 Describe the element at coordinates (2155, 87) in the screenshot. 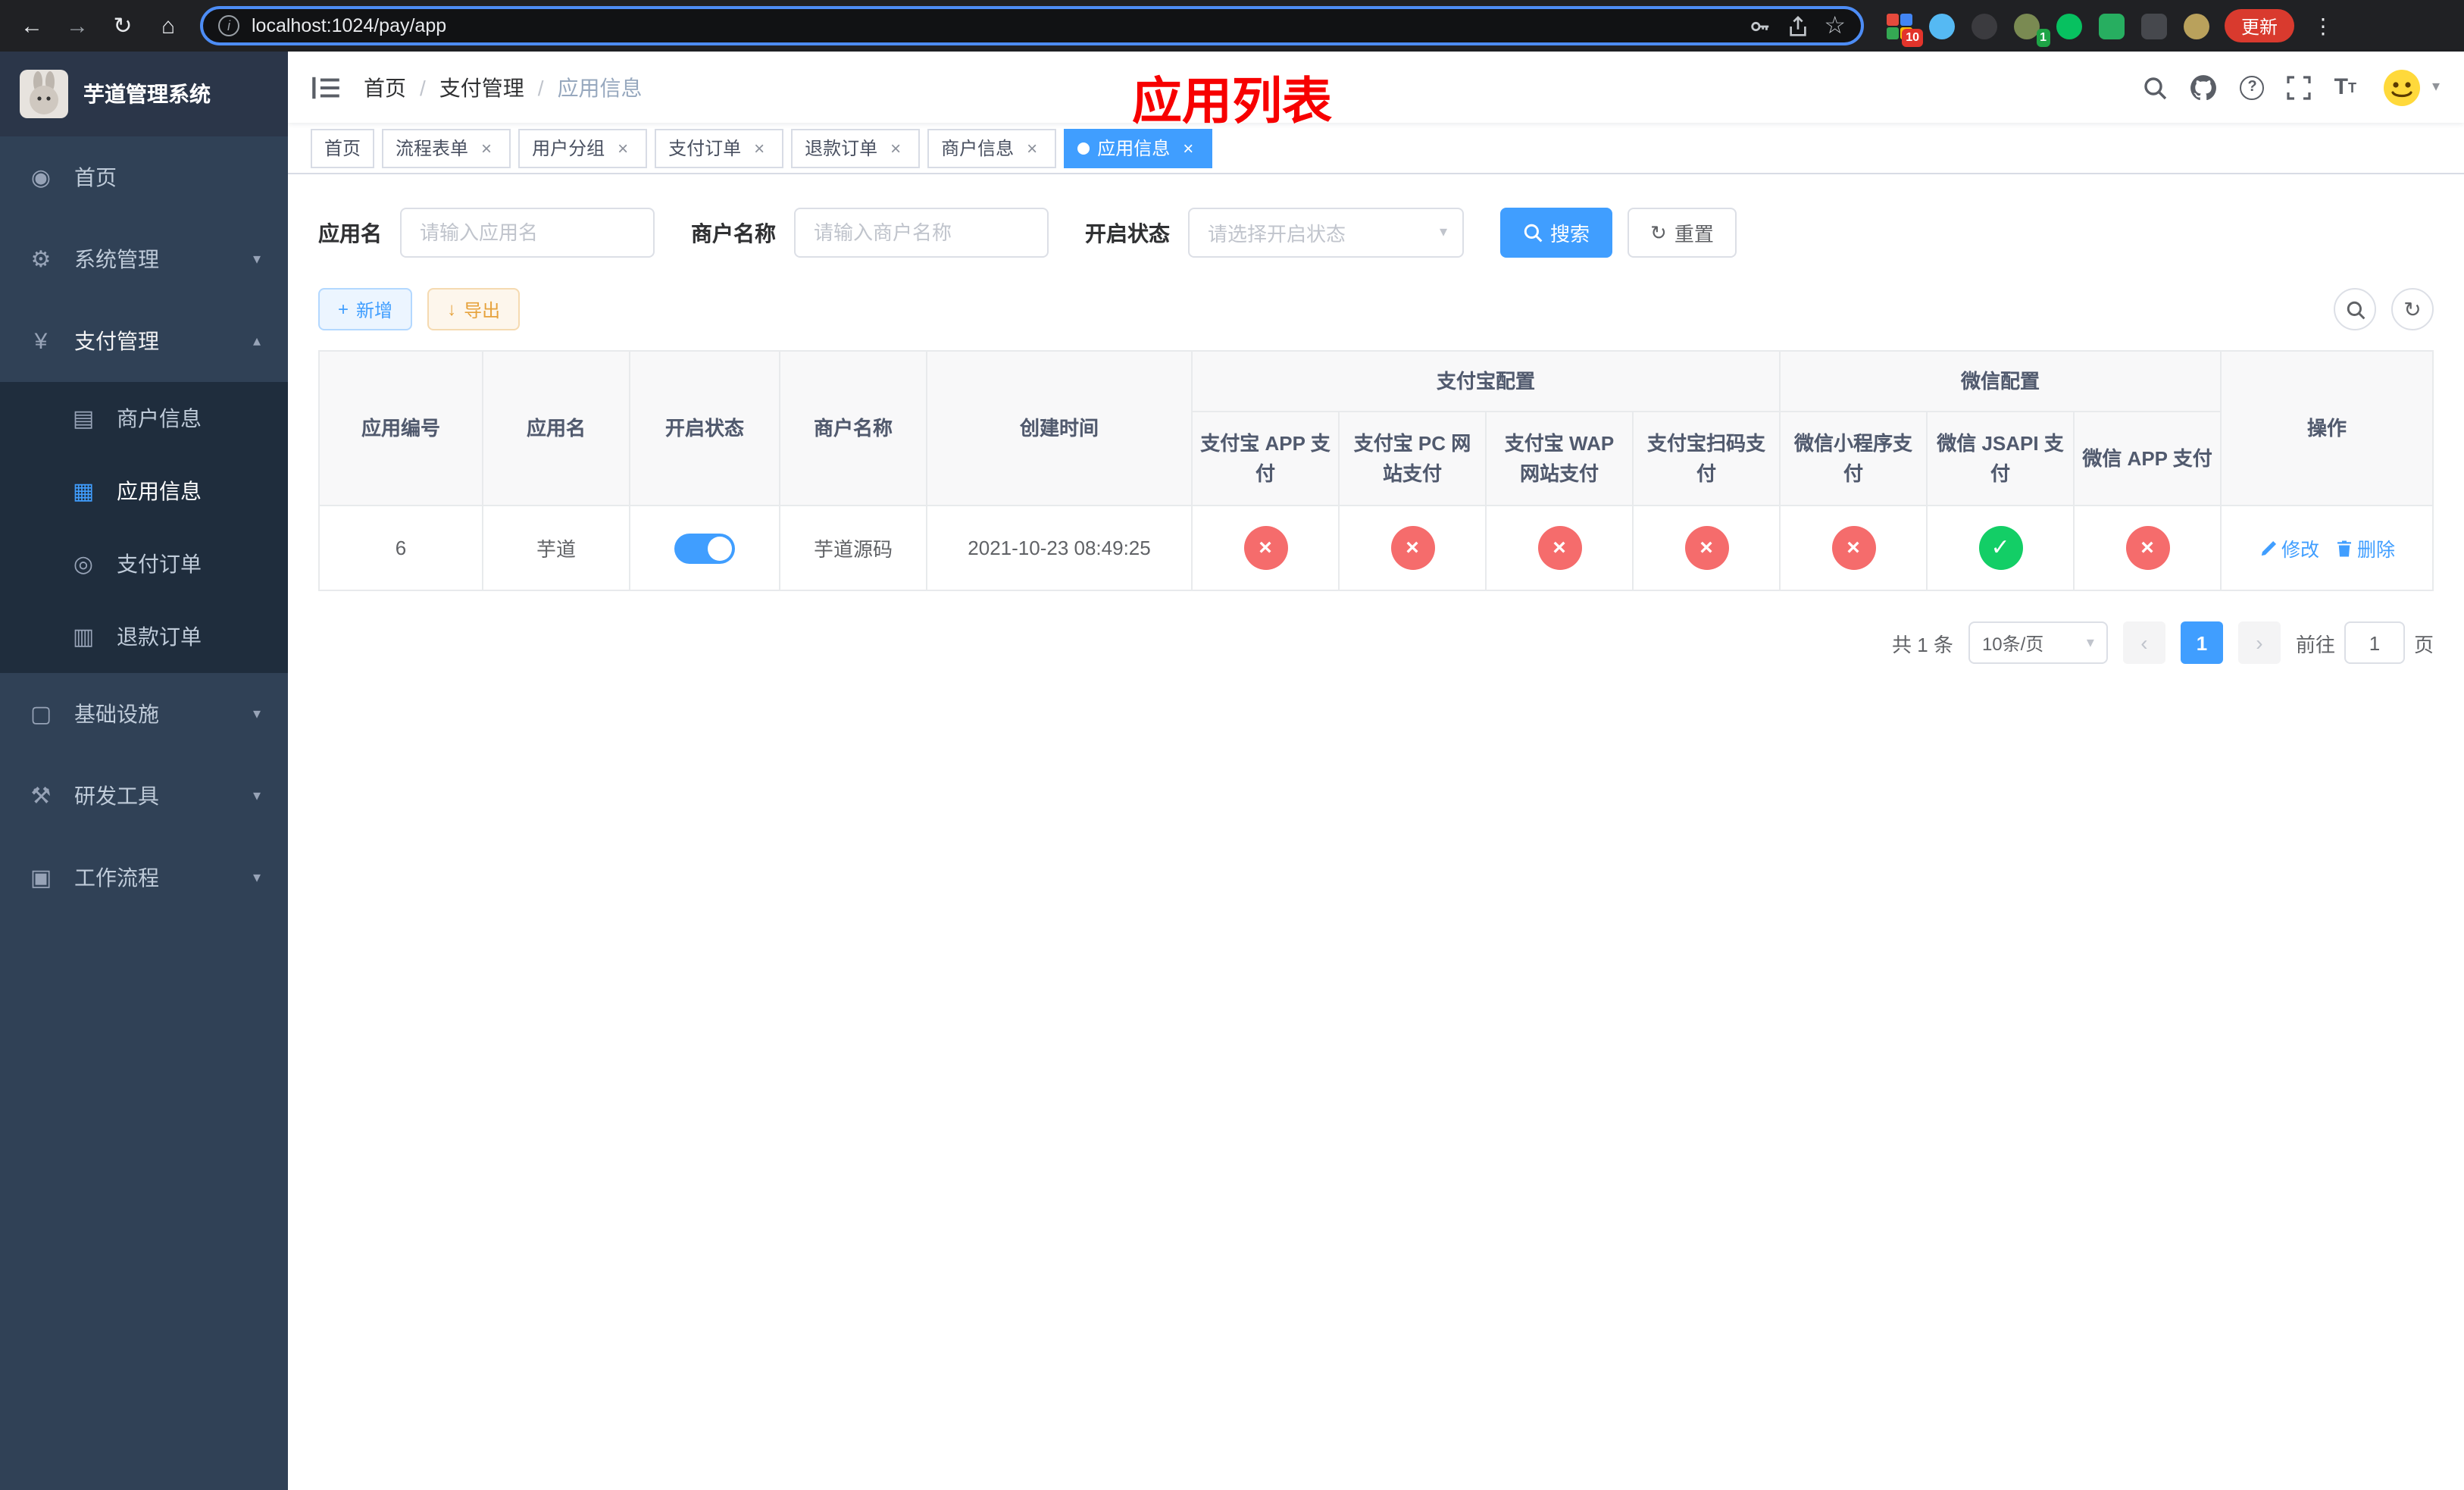

I see `search-icon` at that location.